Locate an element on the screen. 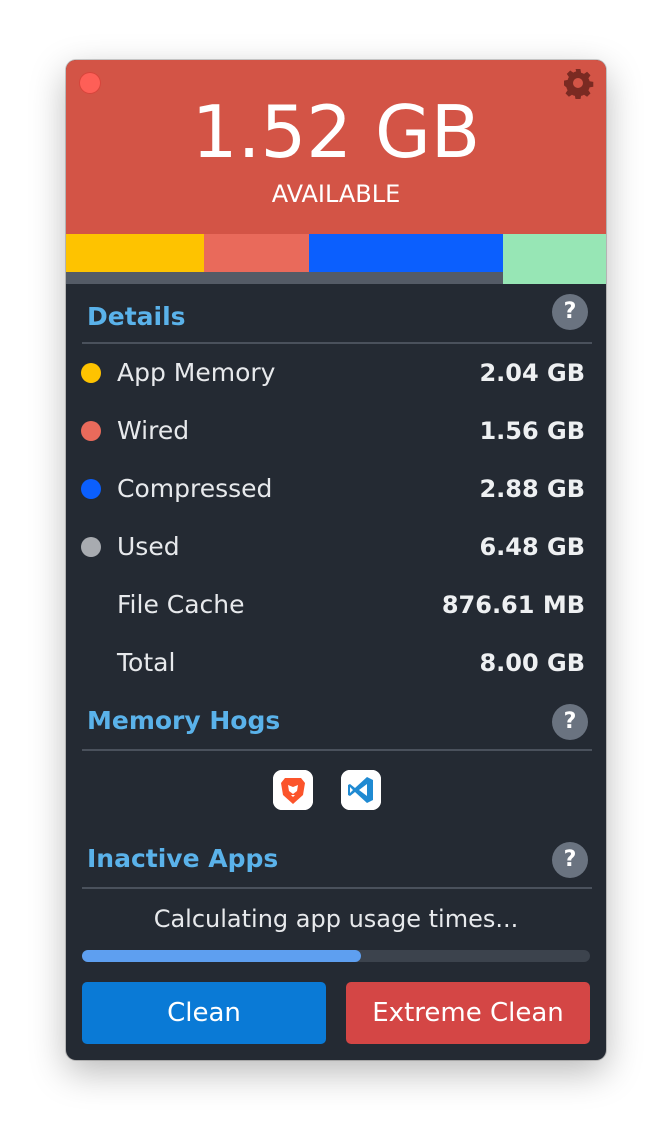 The height and width of the screenshot is (1134, 672). detail-value: 8.00 GB is located at coordinates (532, 663).